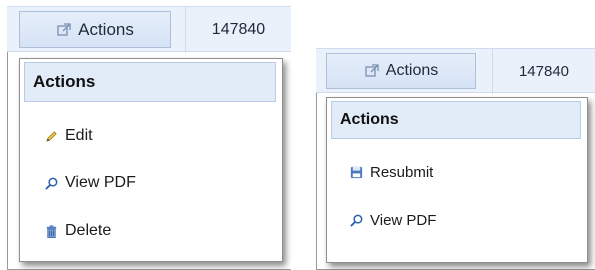 The image size is (595, 270). I want to click on menu-item-label: Resubmit, so click(402, 172).